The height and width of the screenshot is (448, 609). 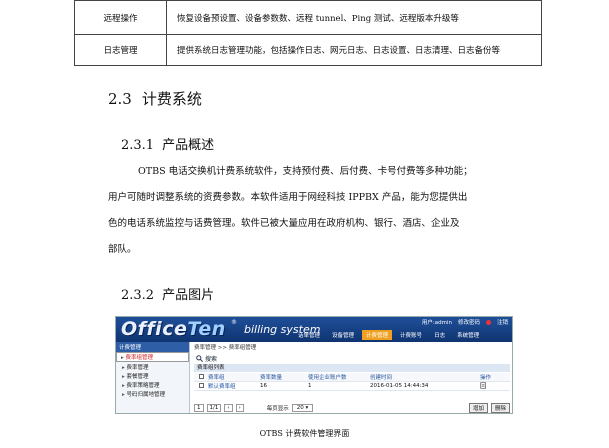 What do you see at coordinates (486, 378) in the screenshot?
I see `col-header: 操作` at bounding box center [486, 378].